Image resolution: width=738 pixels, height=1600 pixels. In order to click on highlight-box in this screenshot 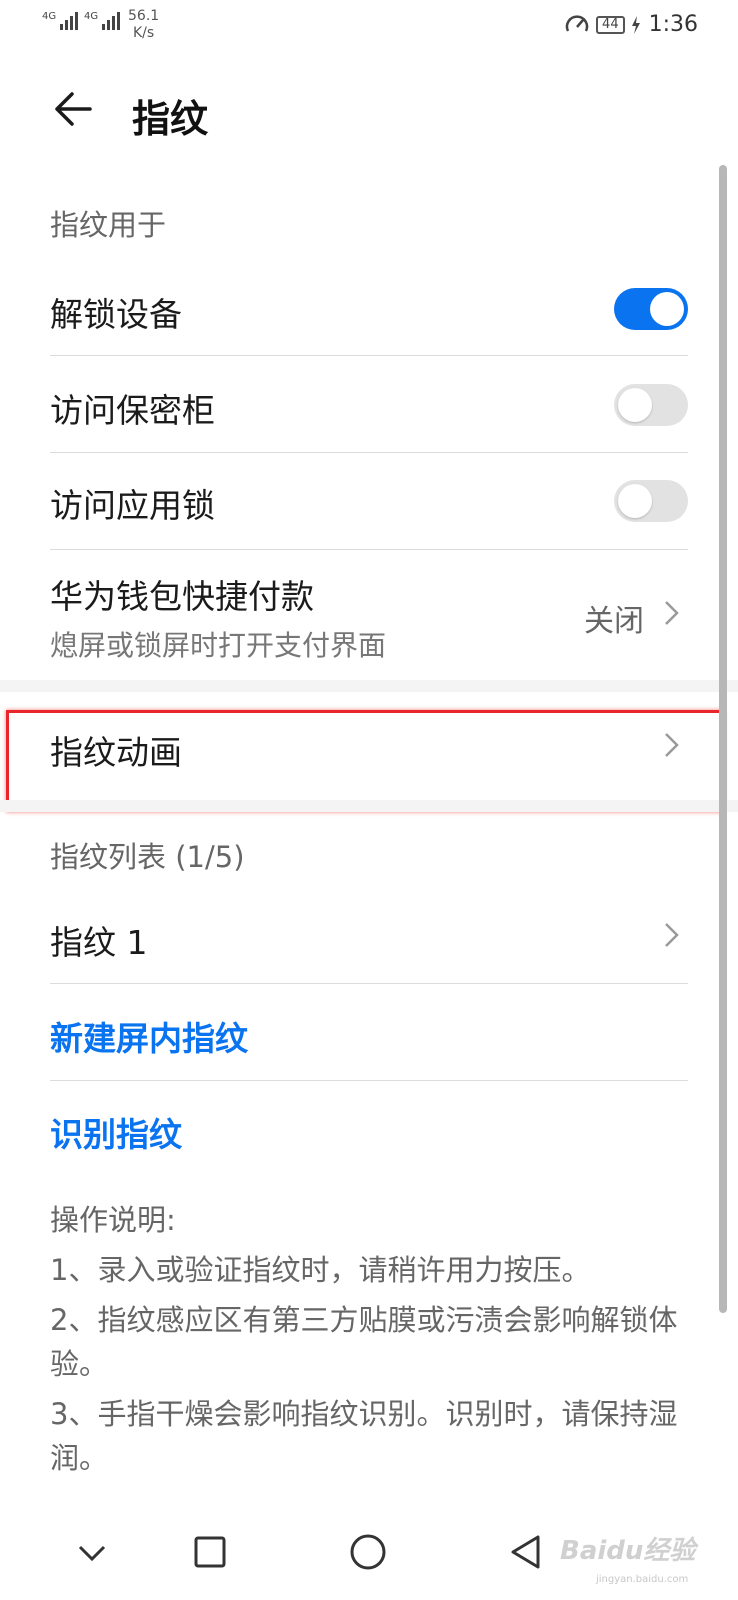, I will do `click(365, 761)`.